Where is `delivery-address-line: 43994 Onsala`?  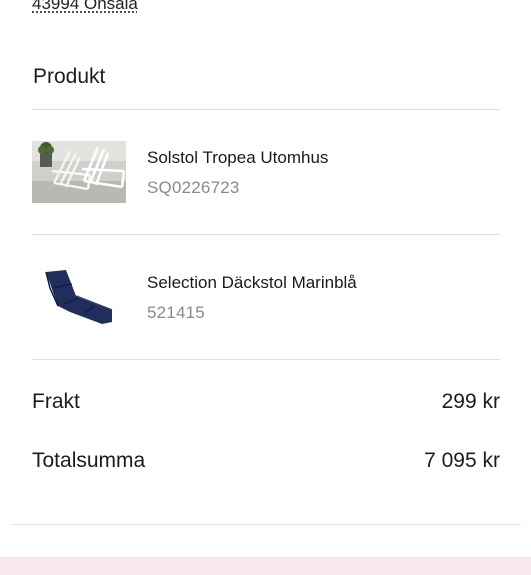
delivery-address-line: 43994 Onsala is located at coordinates (85, 7).